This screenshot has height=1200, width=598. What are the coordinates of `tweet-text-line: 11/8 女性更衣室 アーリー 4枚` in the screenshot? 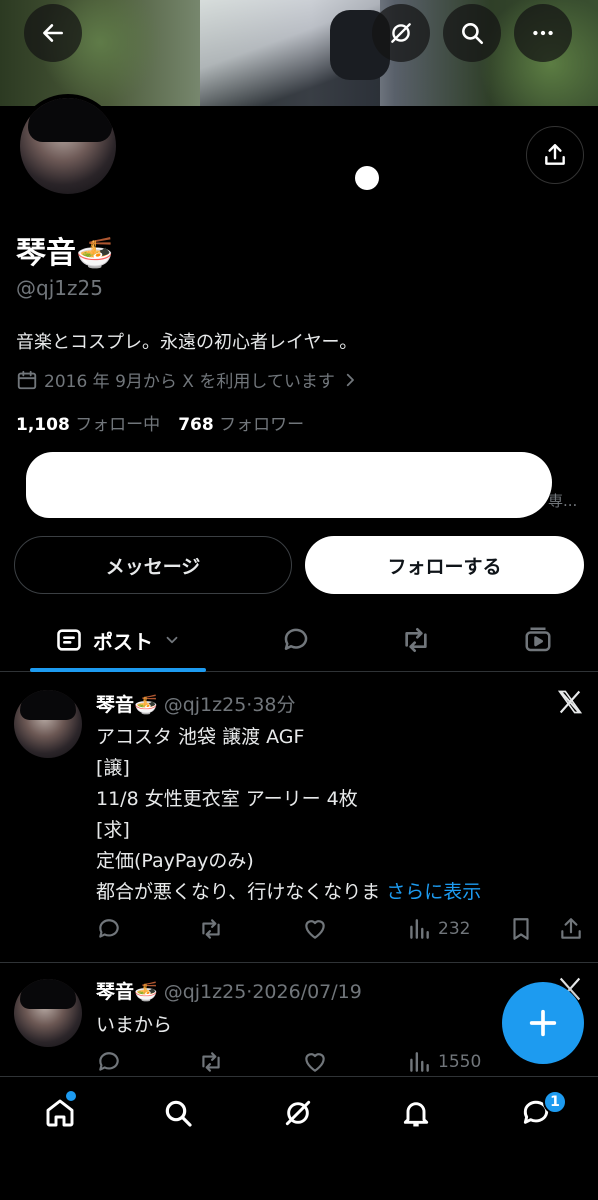 It's located at (227, 799).